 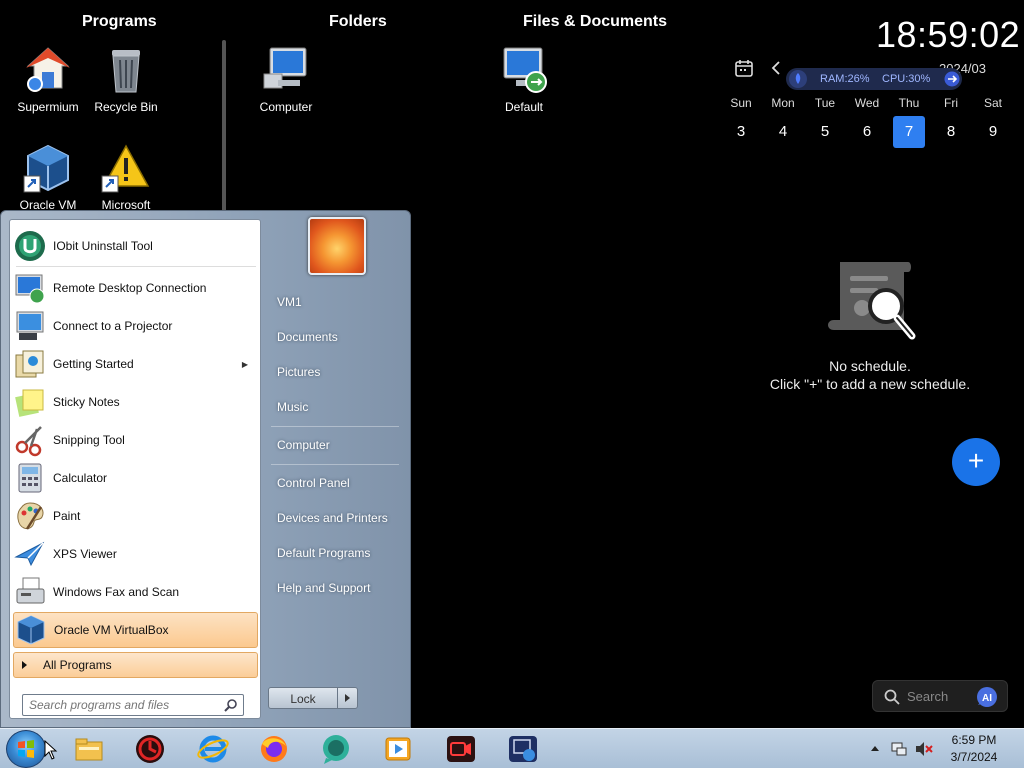 I want to click on all-programs-button: All Programs, so click(x=135, y=665).